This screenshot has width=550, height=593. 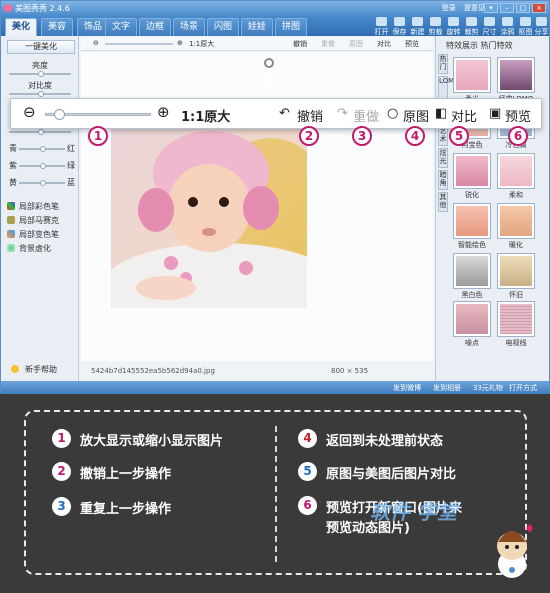 What do you see at coordinates (447, 388) in the screenshot?
I see `share-album-link: 发到相册` at bounding box center [447, 388].